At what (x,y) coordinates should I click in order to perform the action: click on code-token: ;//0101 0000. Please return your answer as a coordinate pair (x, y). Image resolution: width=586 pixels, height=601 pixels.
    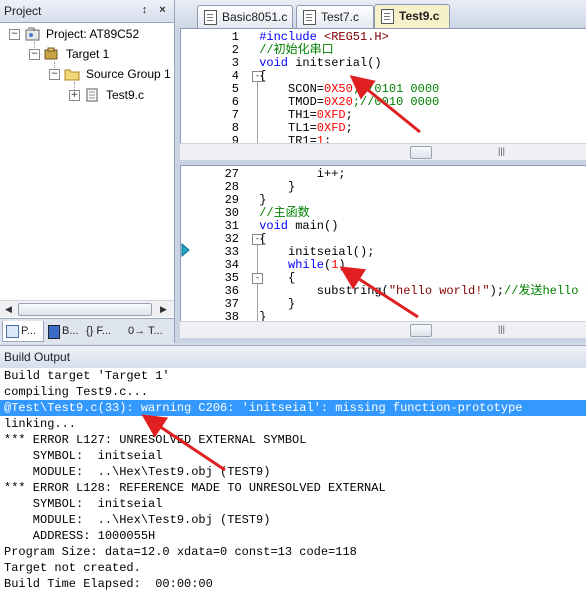
    Looking at the image, I should click on (396, 89).